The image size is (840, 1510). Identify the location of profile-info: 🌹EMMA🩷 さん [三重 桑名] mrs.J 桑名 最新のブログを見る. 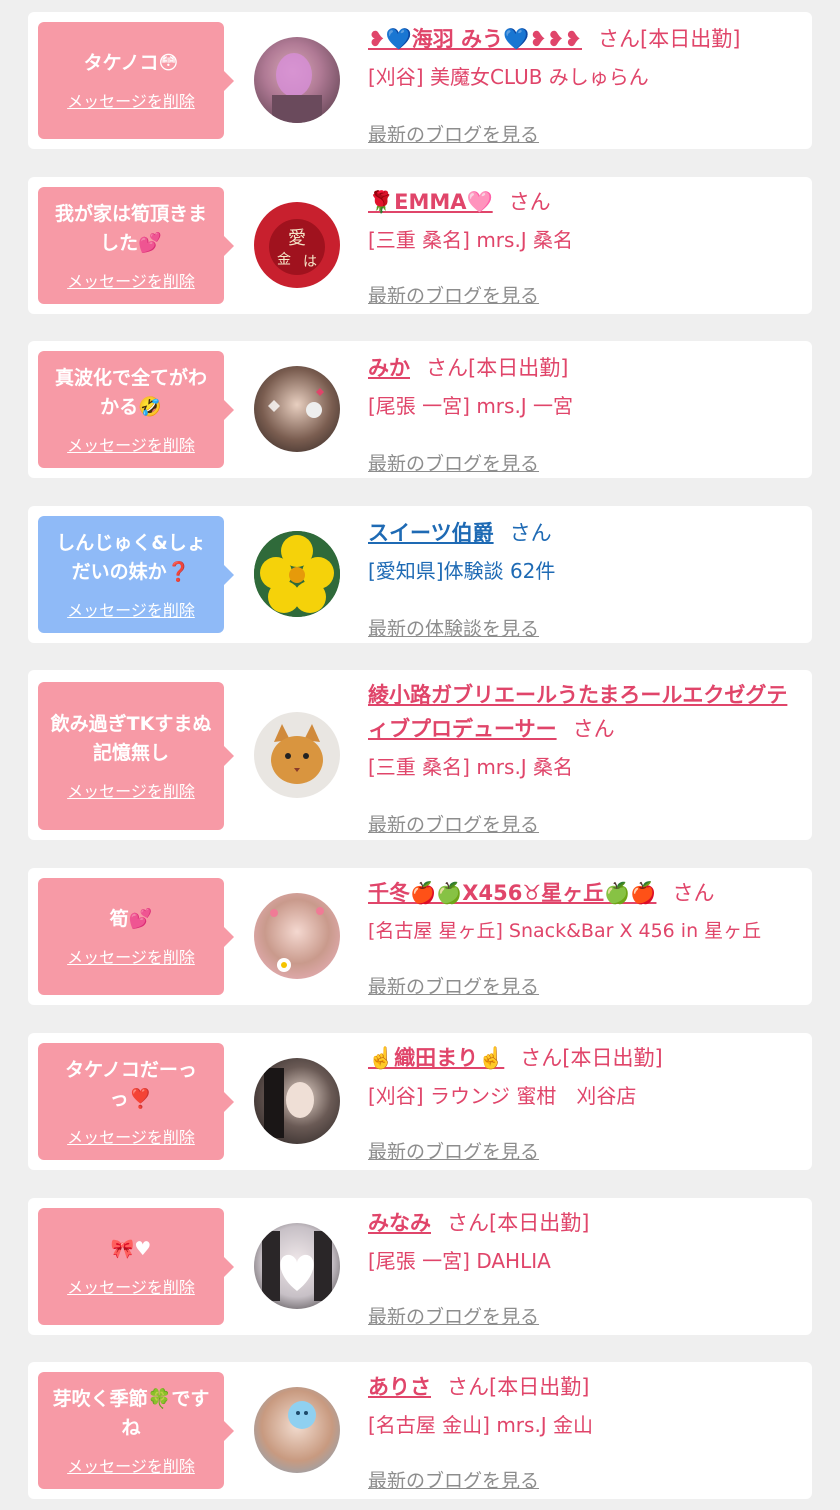
(583, 246).